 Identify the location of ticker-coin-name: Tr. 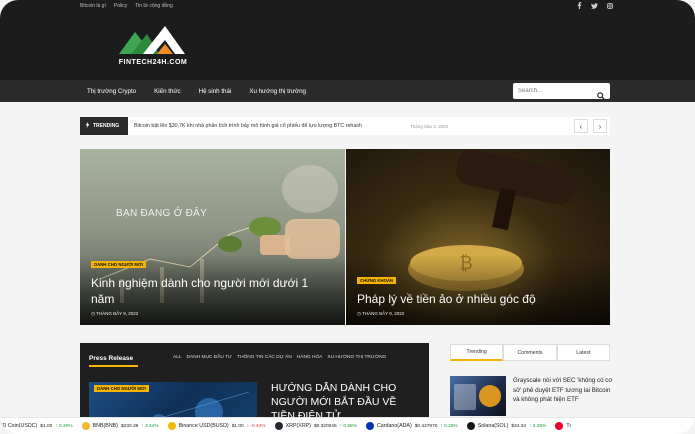
(569, 426).